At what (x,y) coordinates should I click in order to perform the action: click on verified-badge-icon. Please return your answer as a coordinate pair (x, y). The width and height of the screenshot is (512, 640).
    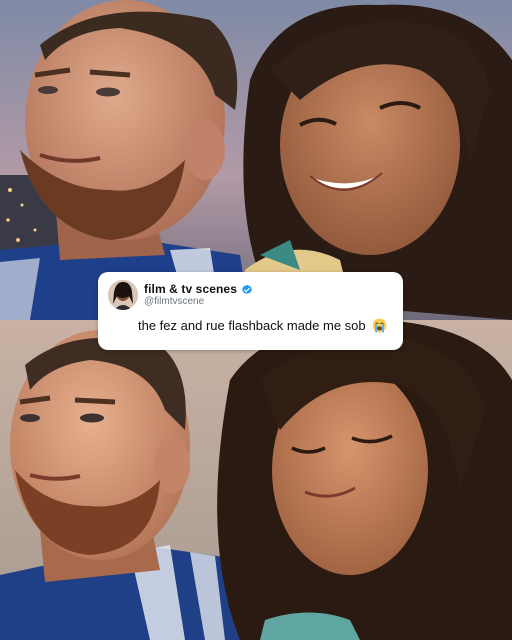
    Looking at the image, I should click on (247, 289).